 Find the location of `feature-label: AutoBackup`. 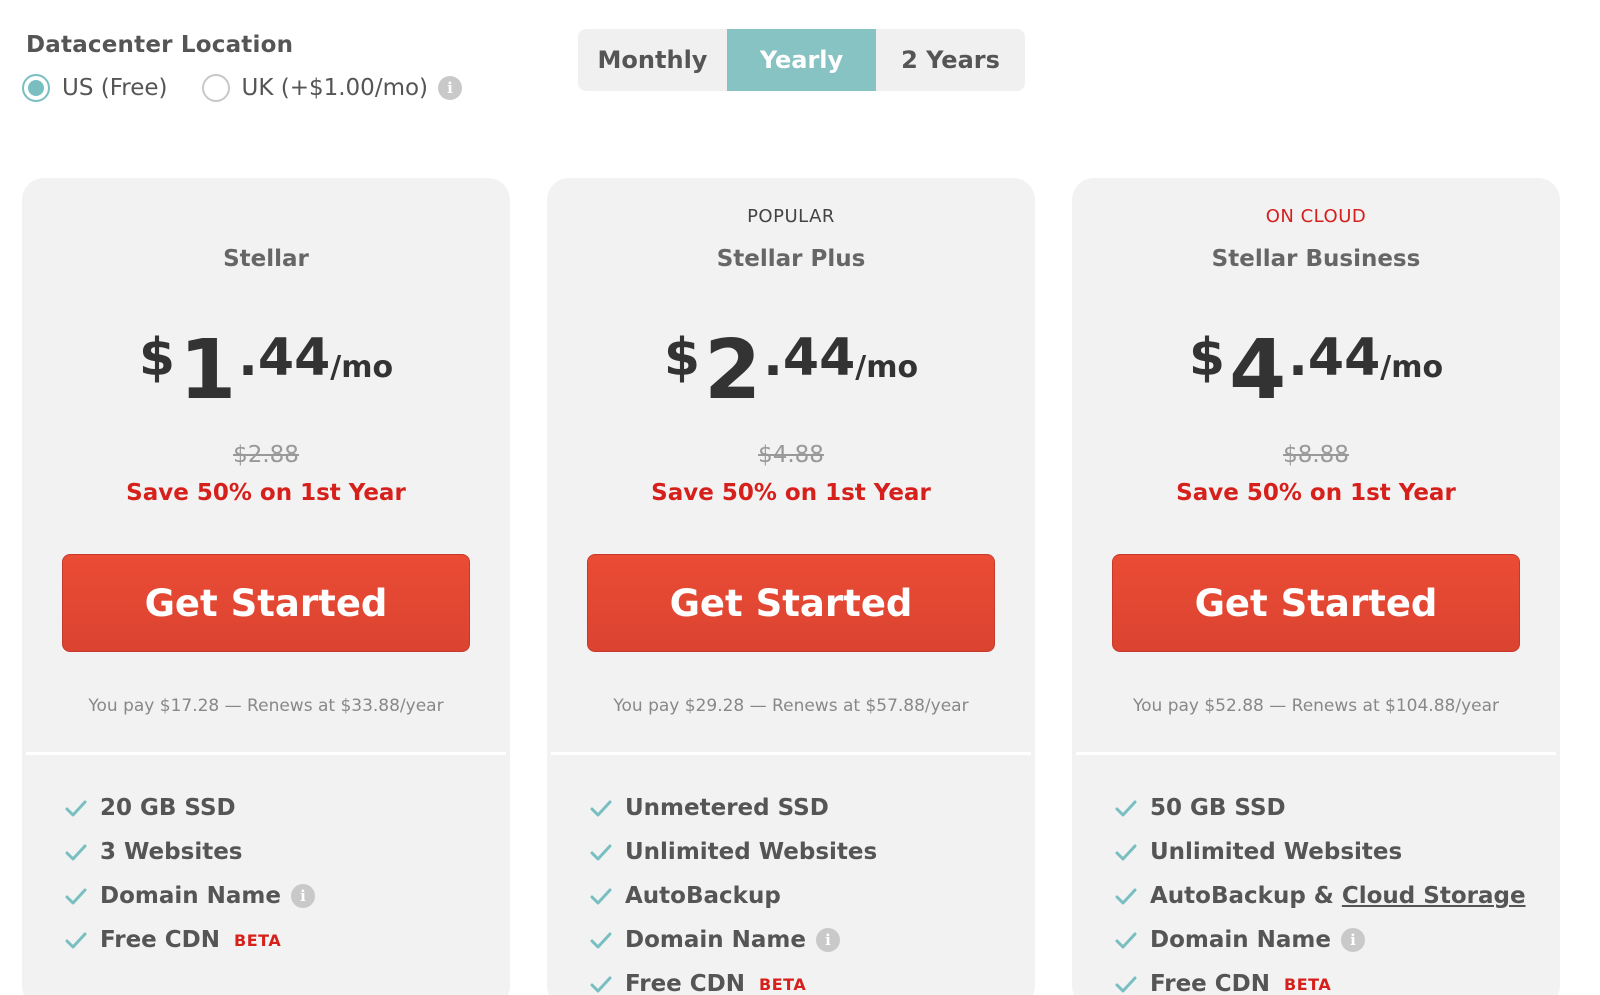

feature-label: AutoBackup is located at coordinates (703, 896).